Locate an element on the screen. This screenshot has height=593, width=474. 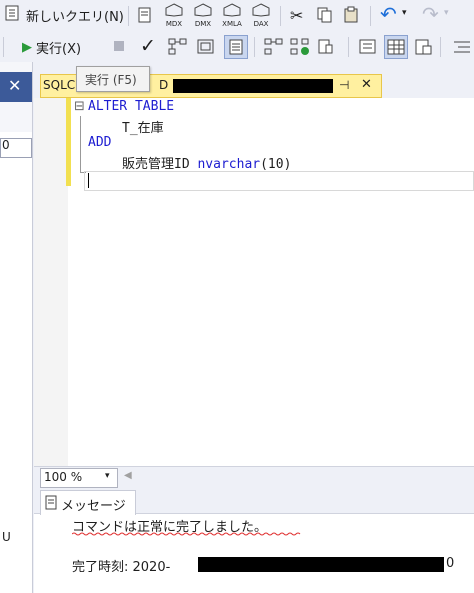
execute-button: ▶ 実行(X) is located at coordinates (51, 47).